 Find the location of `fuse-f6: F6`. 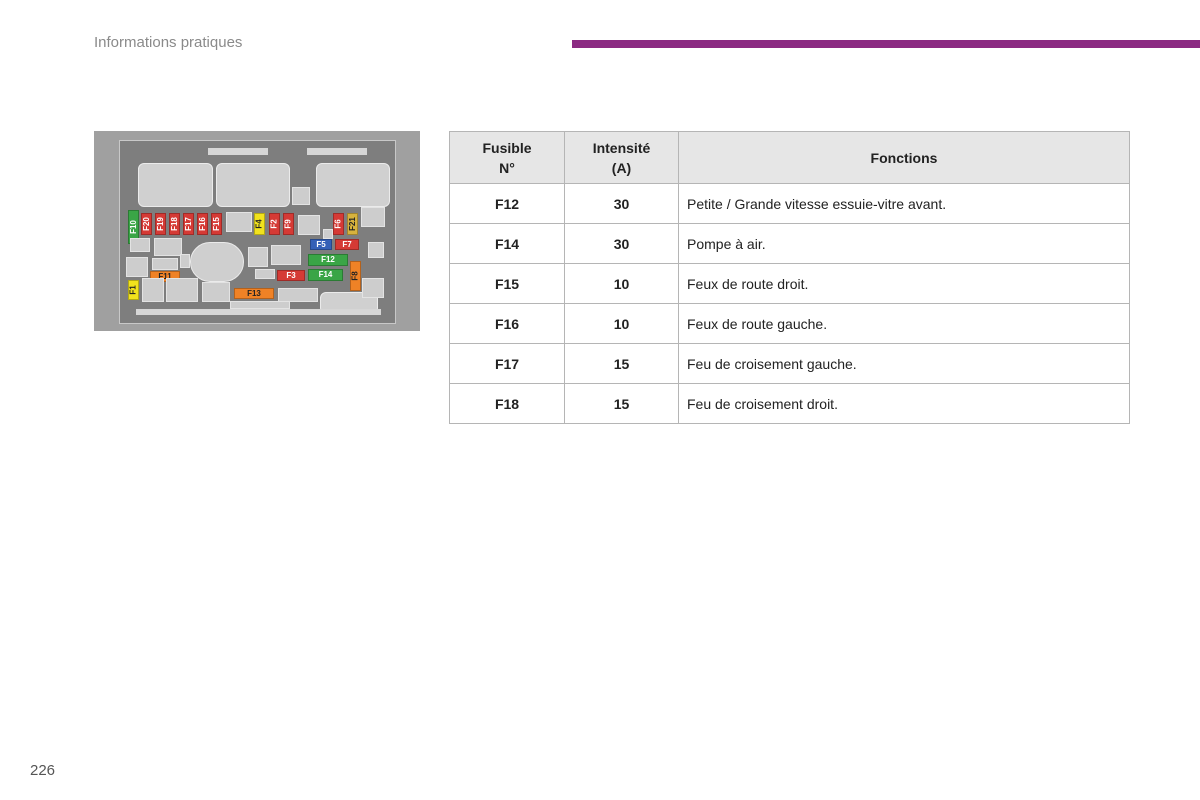

fuse-f6: F6 is located at coordinates (338, 224).